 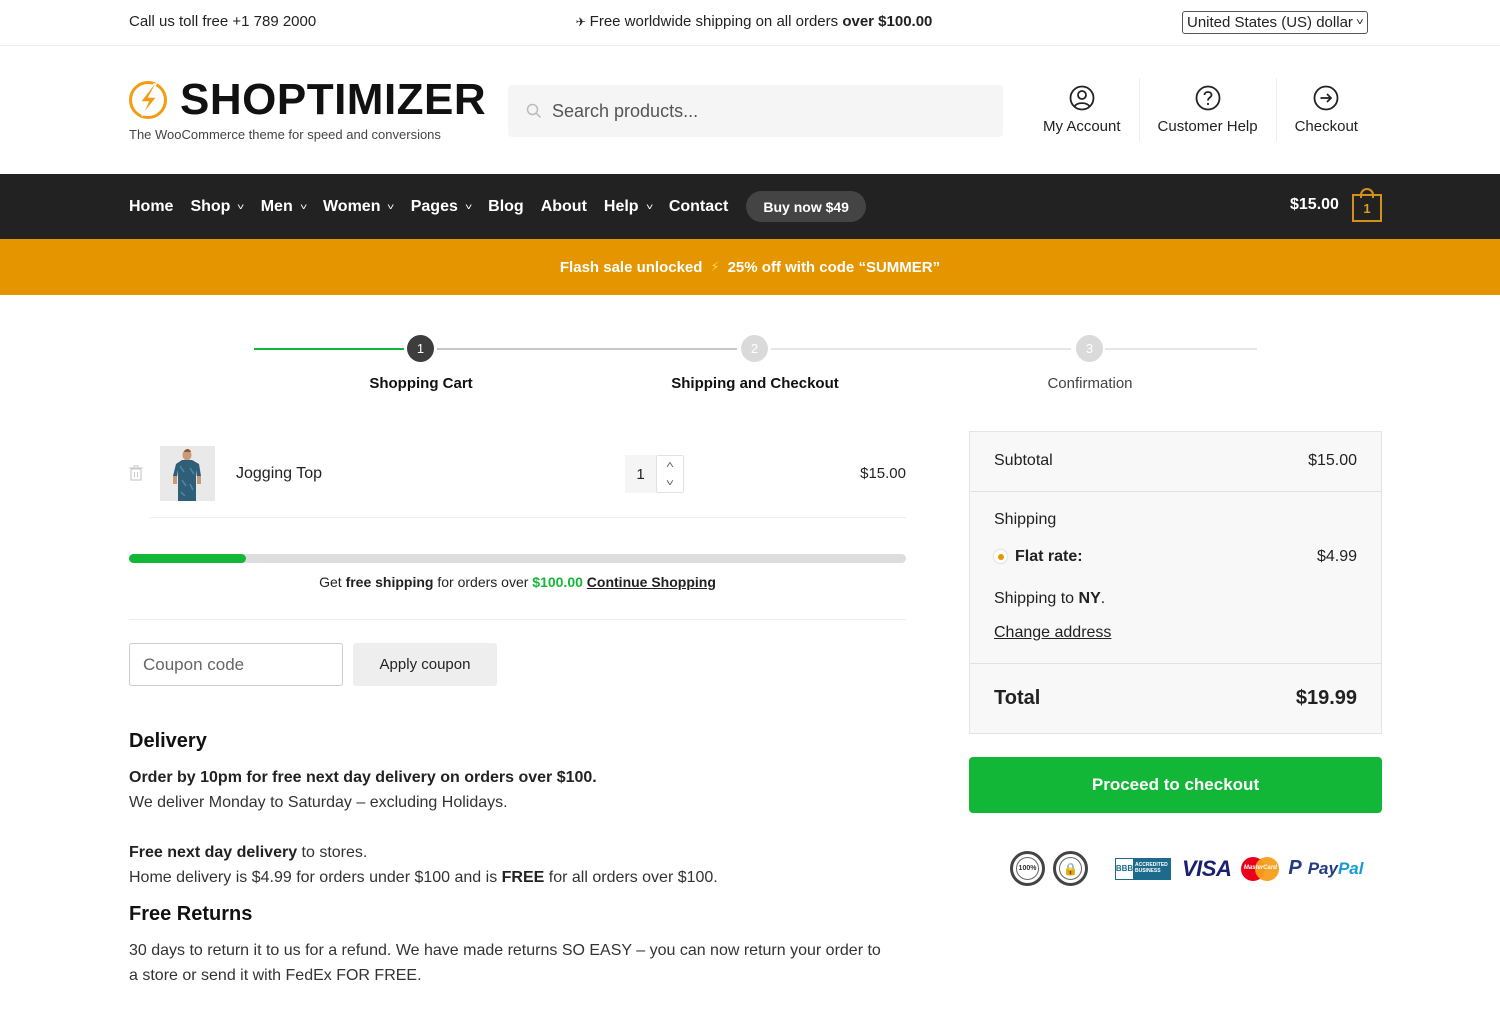 I want to click on nav-item-label: Contact, so click(x=698, y=206).